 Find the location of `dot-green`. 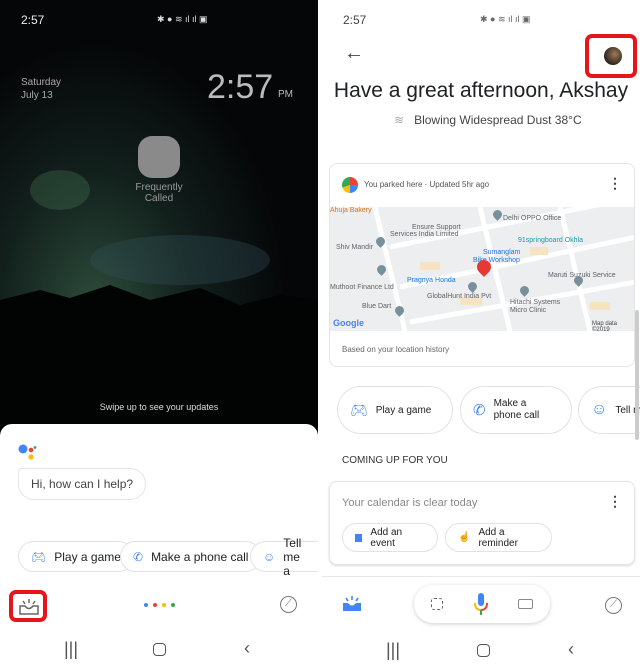

dot-green is located at coordinates (173, 605).